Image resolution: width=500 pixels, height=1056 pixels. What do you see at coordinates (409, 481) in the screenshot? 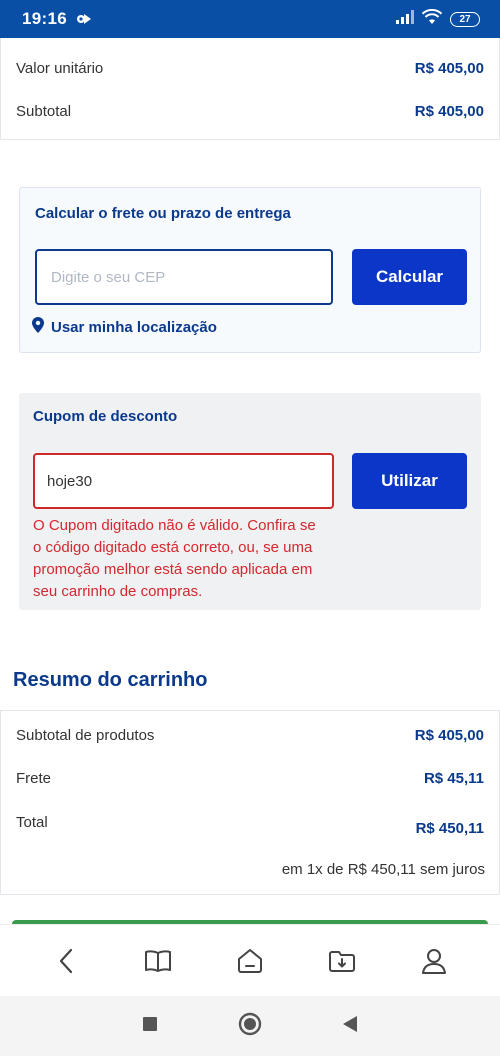
I see `apply-coupon-button: Utilizar` at bounding box center [409, 481].